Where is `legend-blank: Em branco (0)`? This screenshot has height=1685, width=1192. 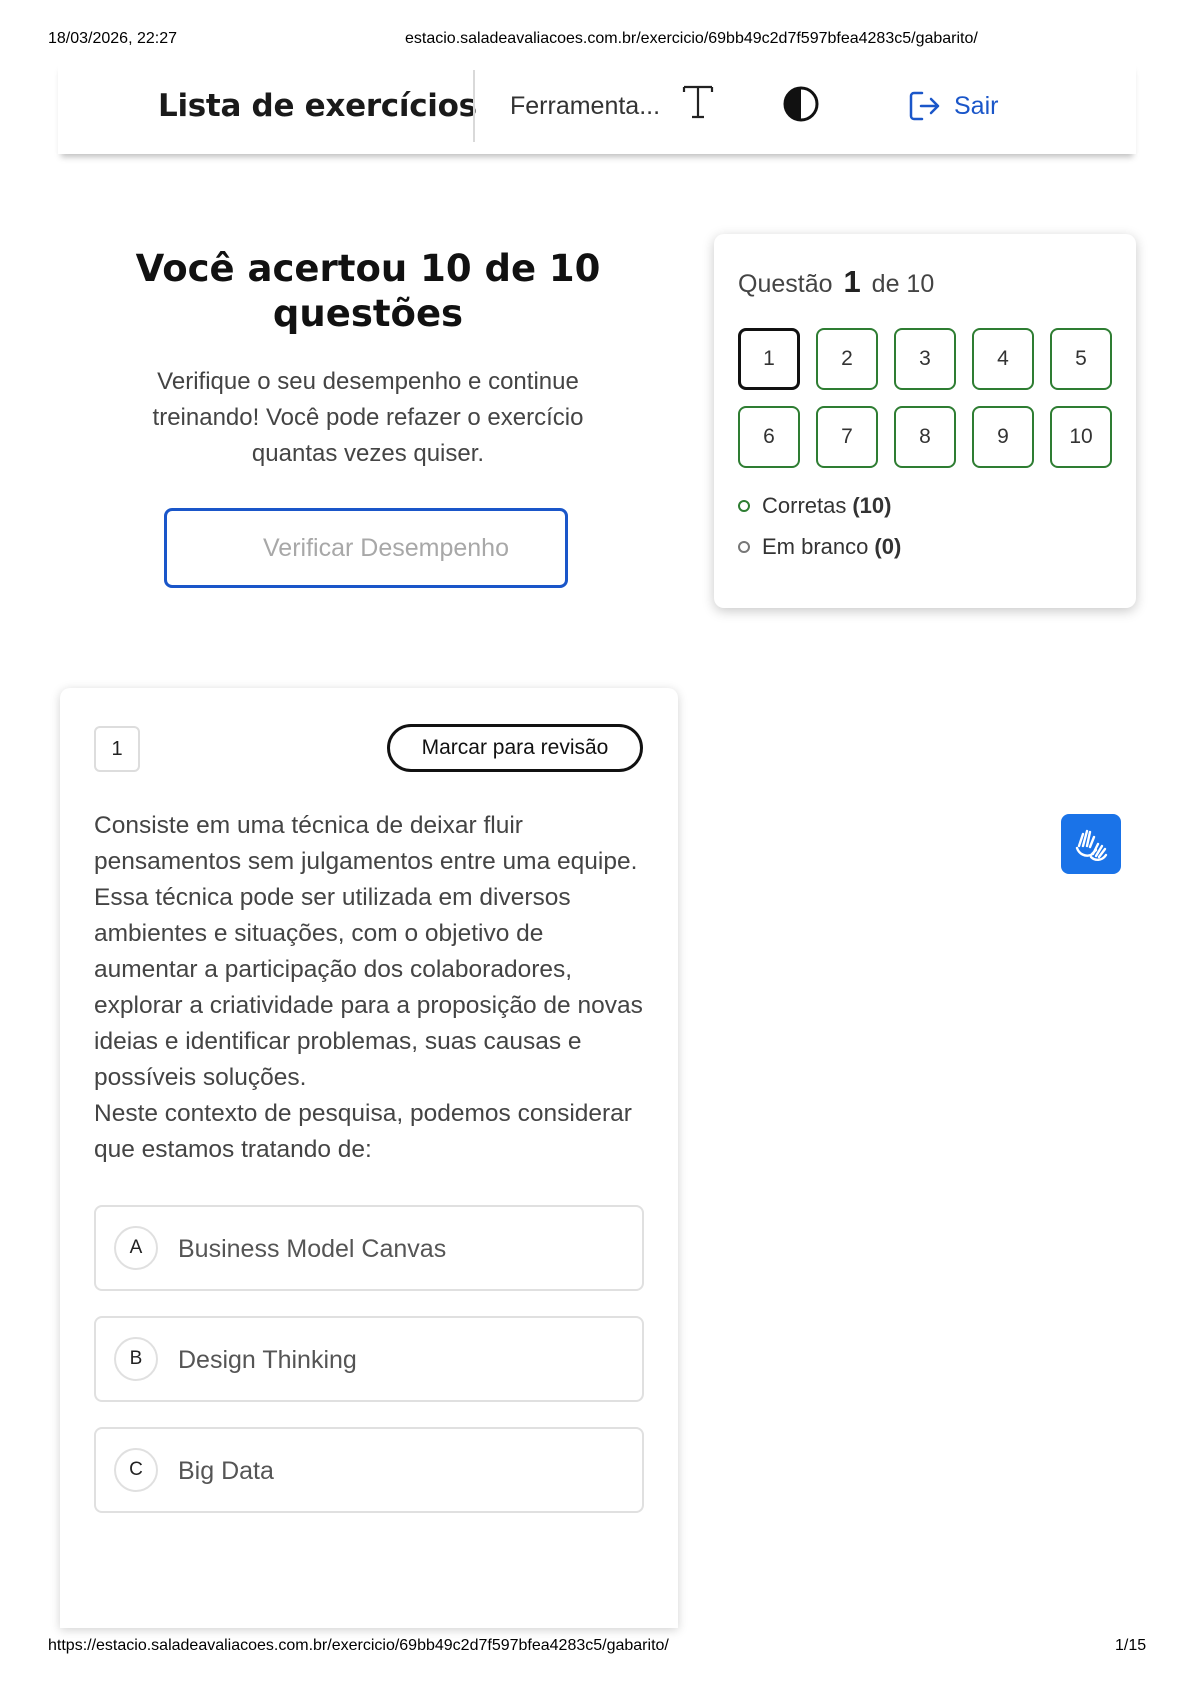 legend-blank: Em branco (0) is located at coordinates (819, 547).